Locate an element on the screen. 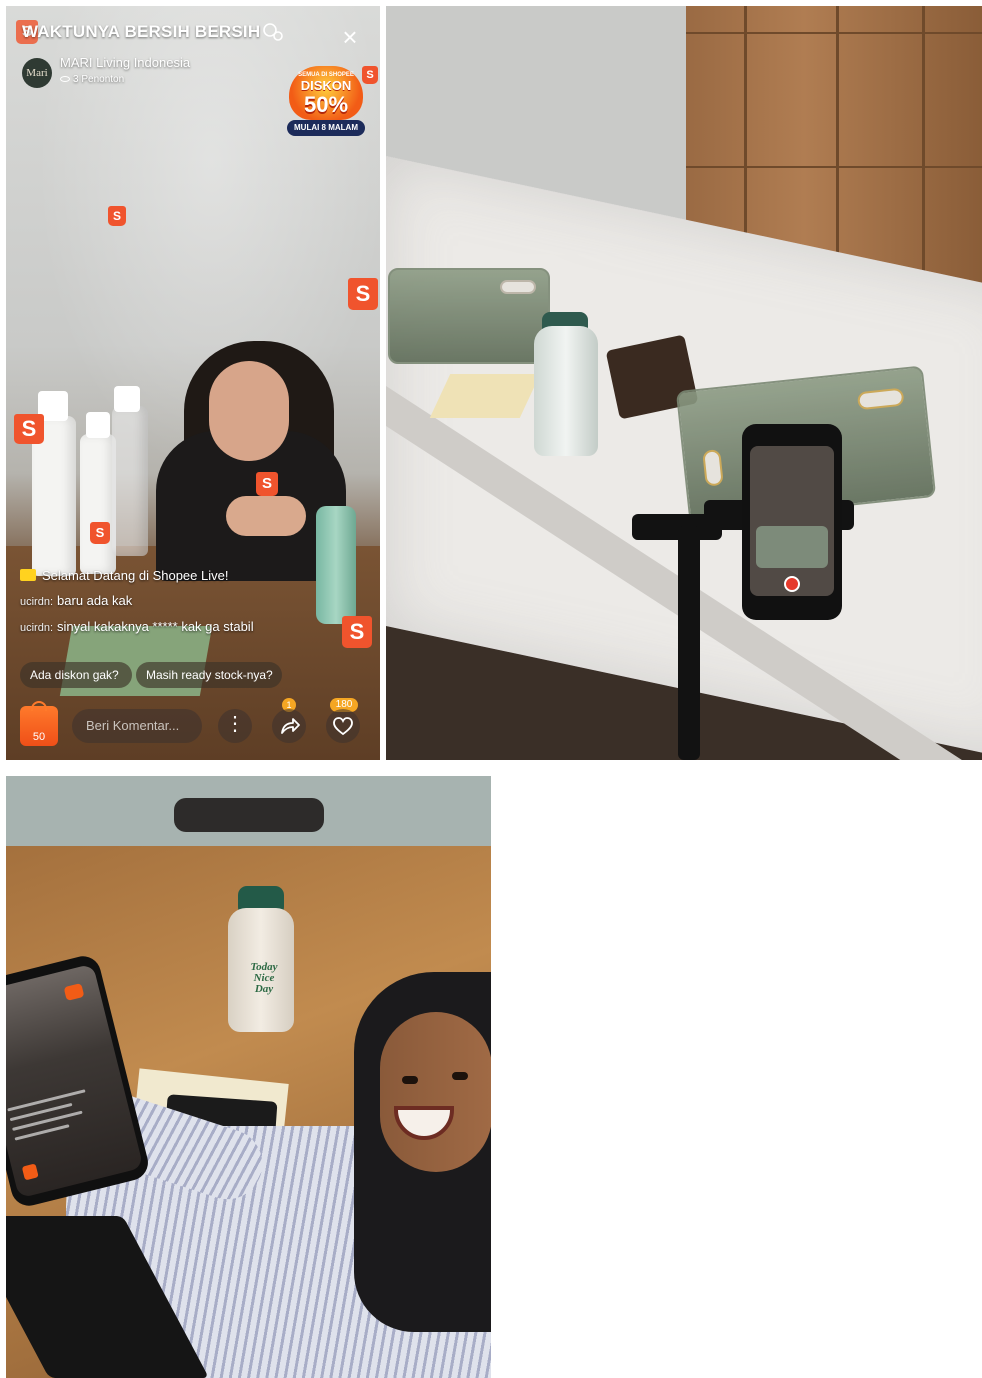 This screenshot has width=982, height=1378. quick-reply-chip: Masih ready stock-nya? is located at coordinates (209, 675).